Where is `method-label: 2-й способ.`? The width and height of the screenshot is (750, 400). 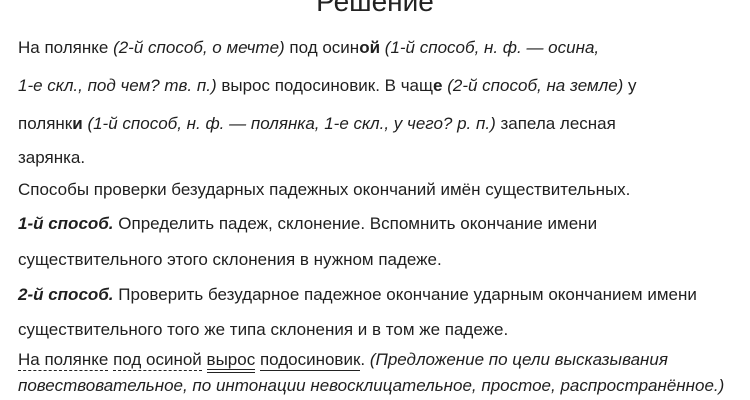
method-label: 2-й способ. is located at coordinates (66, 294).